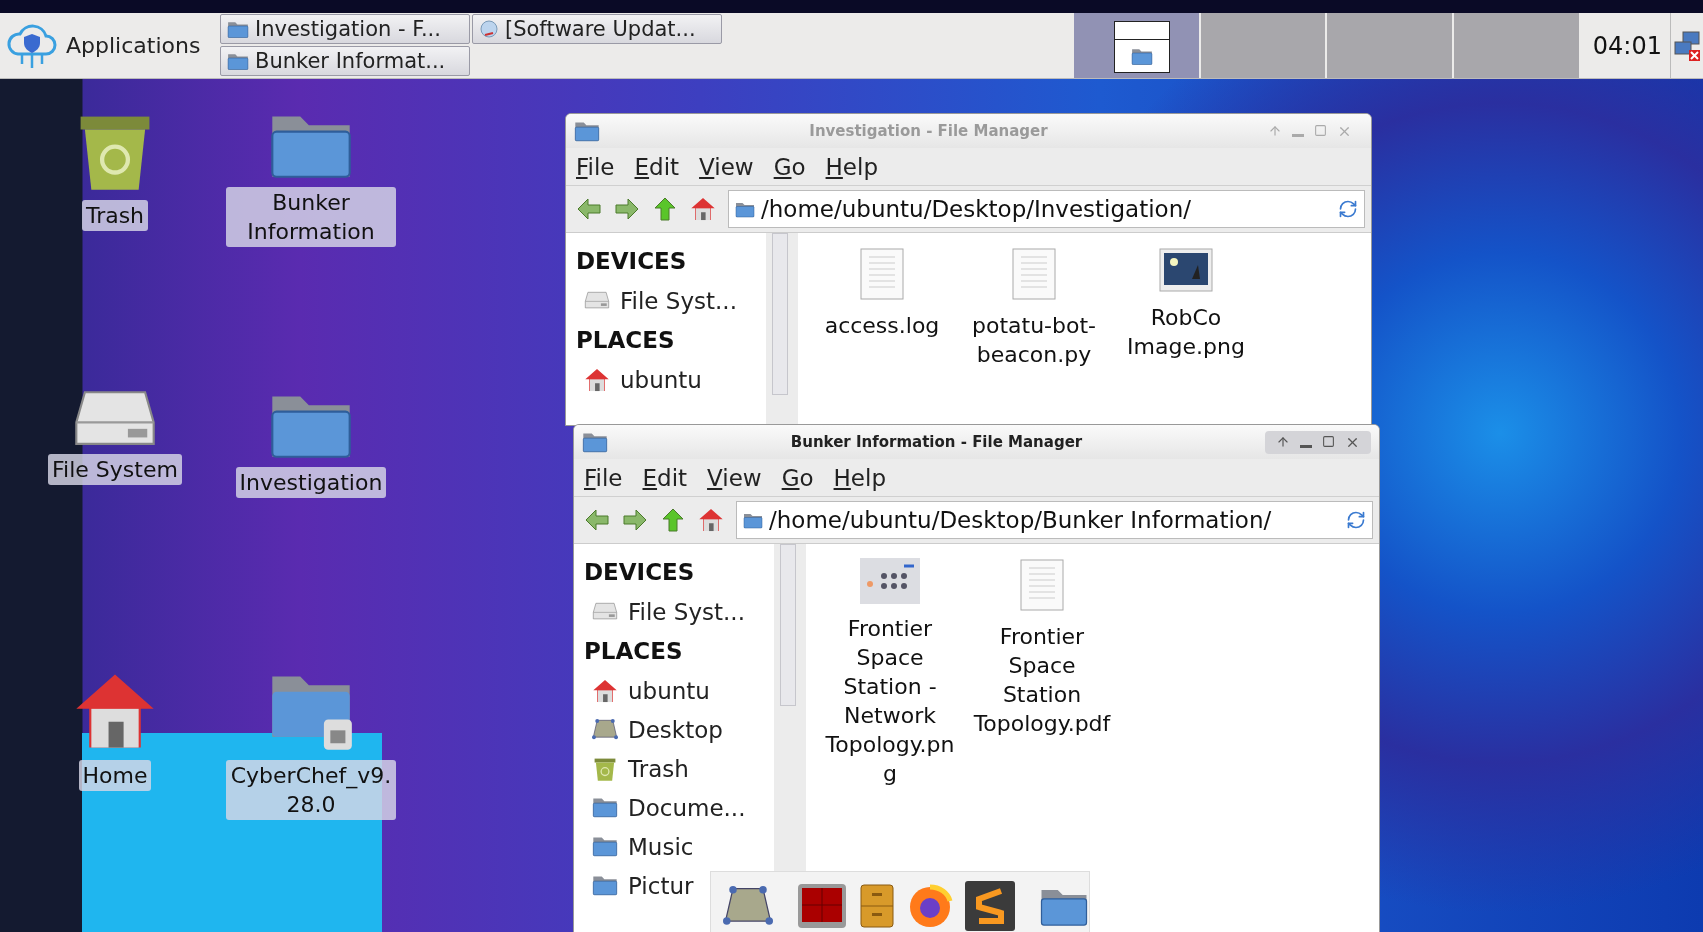 This screenshot has width=1703, height=932. I want to click on file-name: RobCo Image.png, so click(1186, 332).